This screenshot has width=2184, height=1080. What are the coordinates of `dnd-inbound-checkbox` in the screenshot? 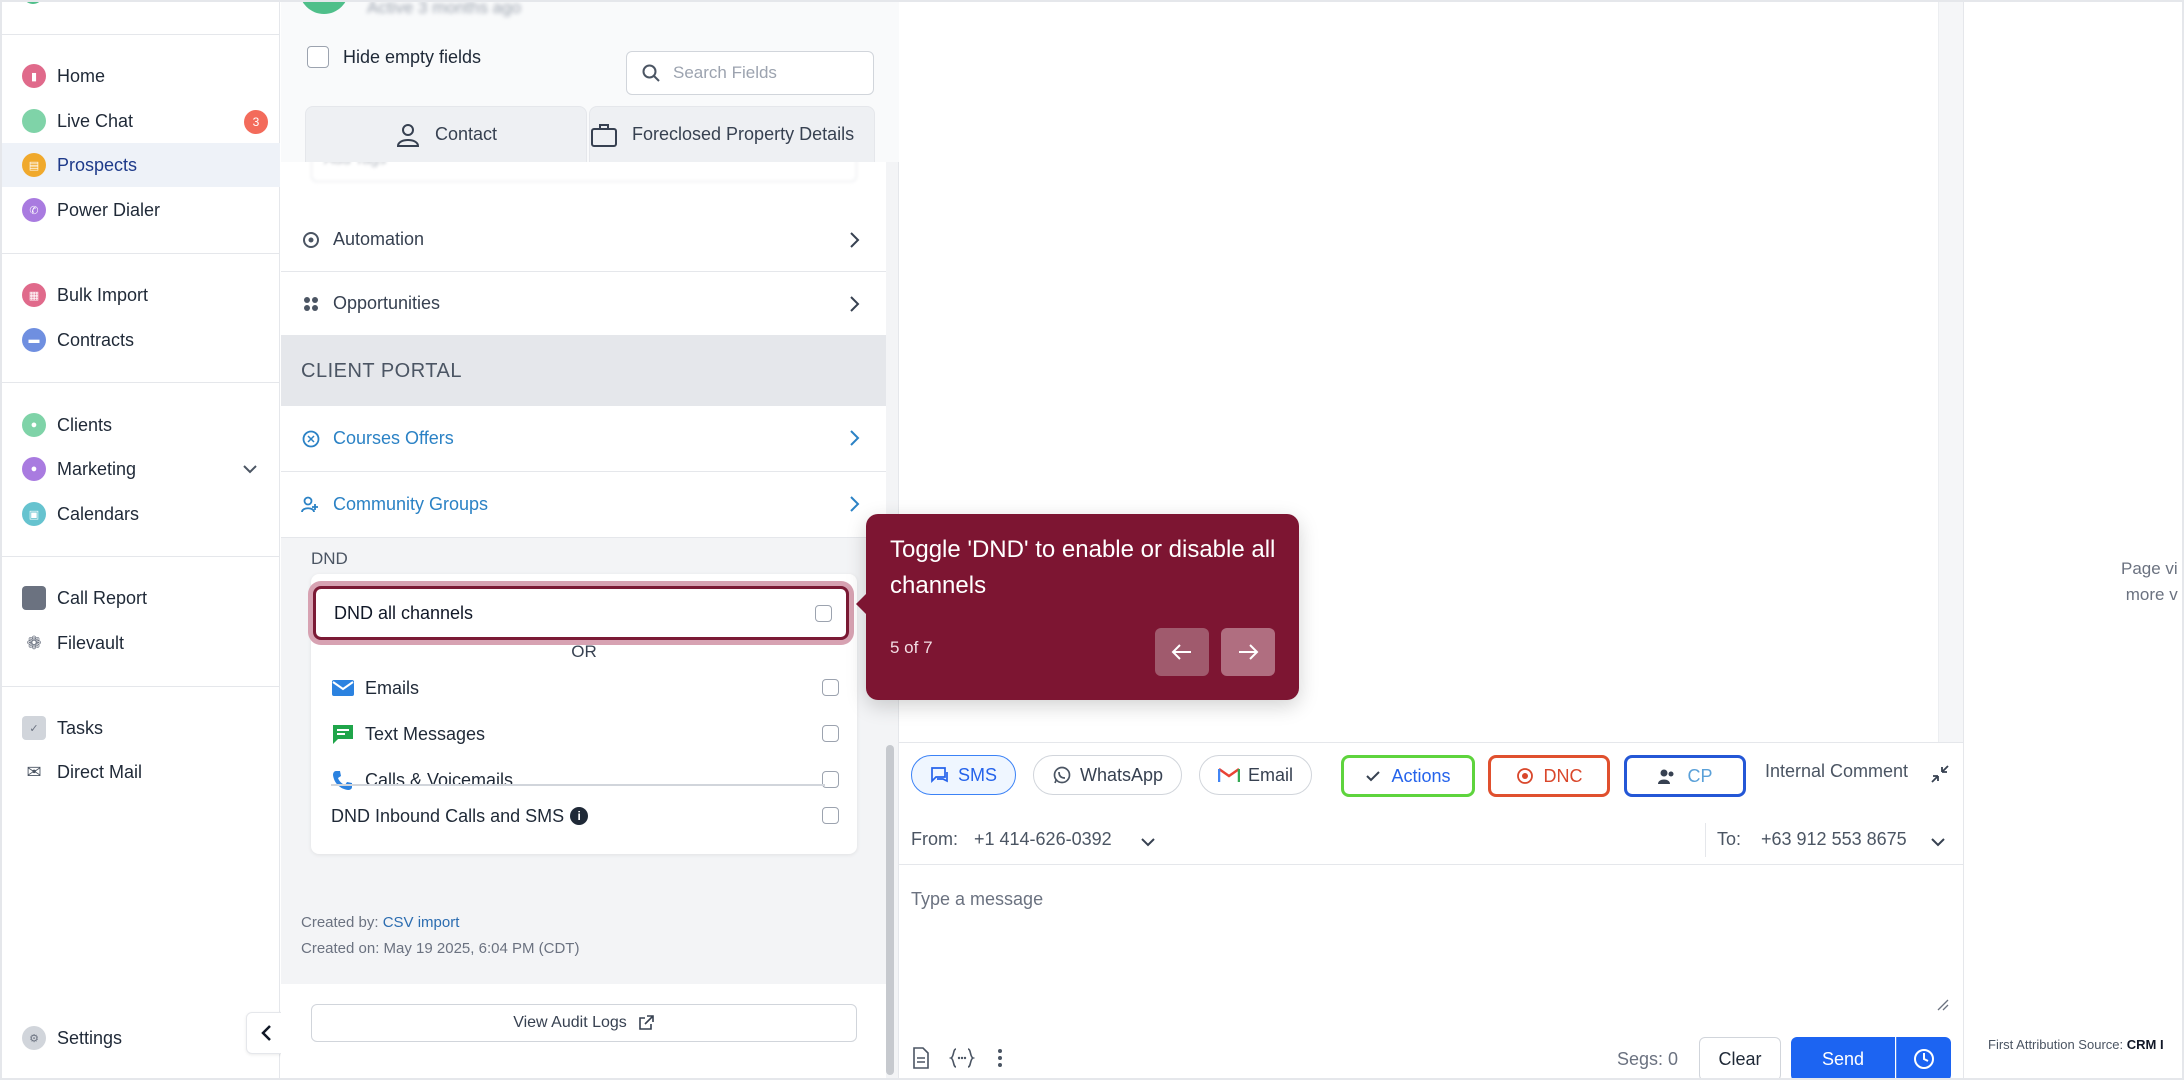 It's located at (830, 815).